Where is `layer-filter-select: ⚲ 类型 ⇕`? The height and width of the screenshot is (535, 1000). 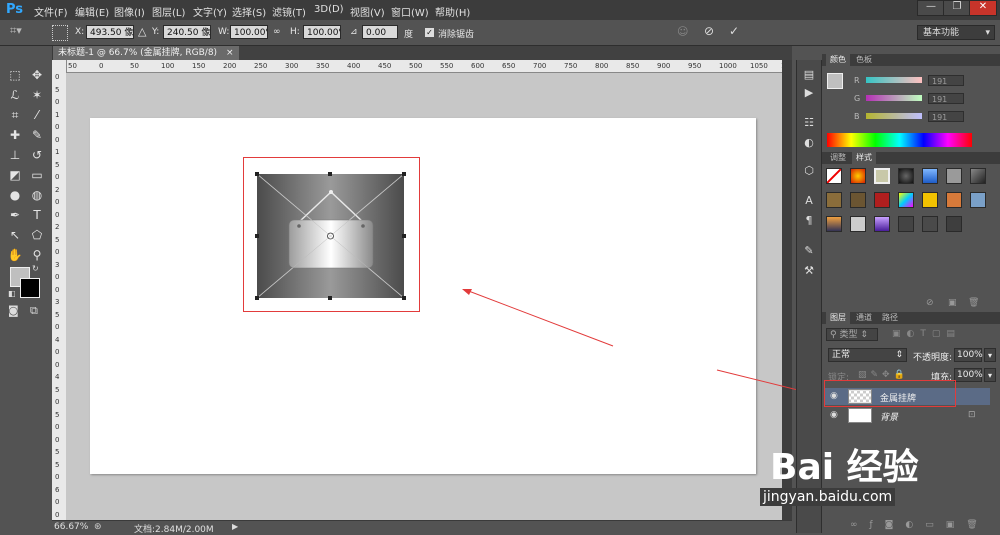
layer-filter-select: ⚲ 类型 ⇕ is located at coordinates (852, 334).